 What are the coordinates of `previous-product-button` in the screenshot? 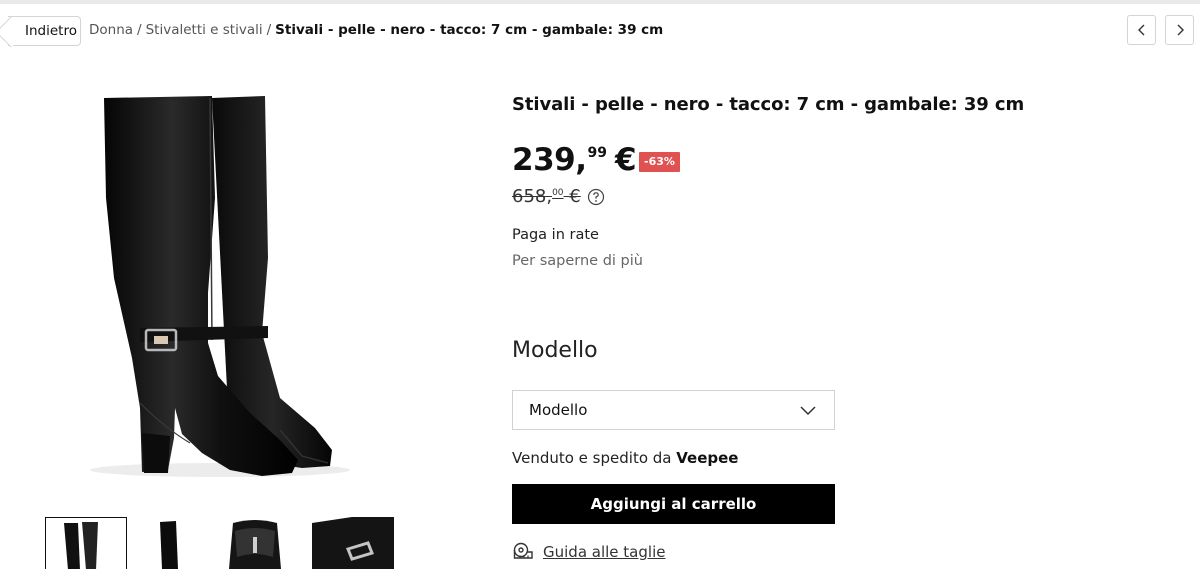 It's located at (1141, 30).